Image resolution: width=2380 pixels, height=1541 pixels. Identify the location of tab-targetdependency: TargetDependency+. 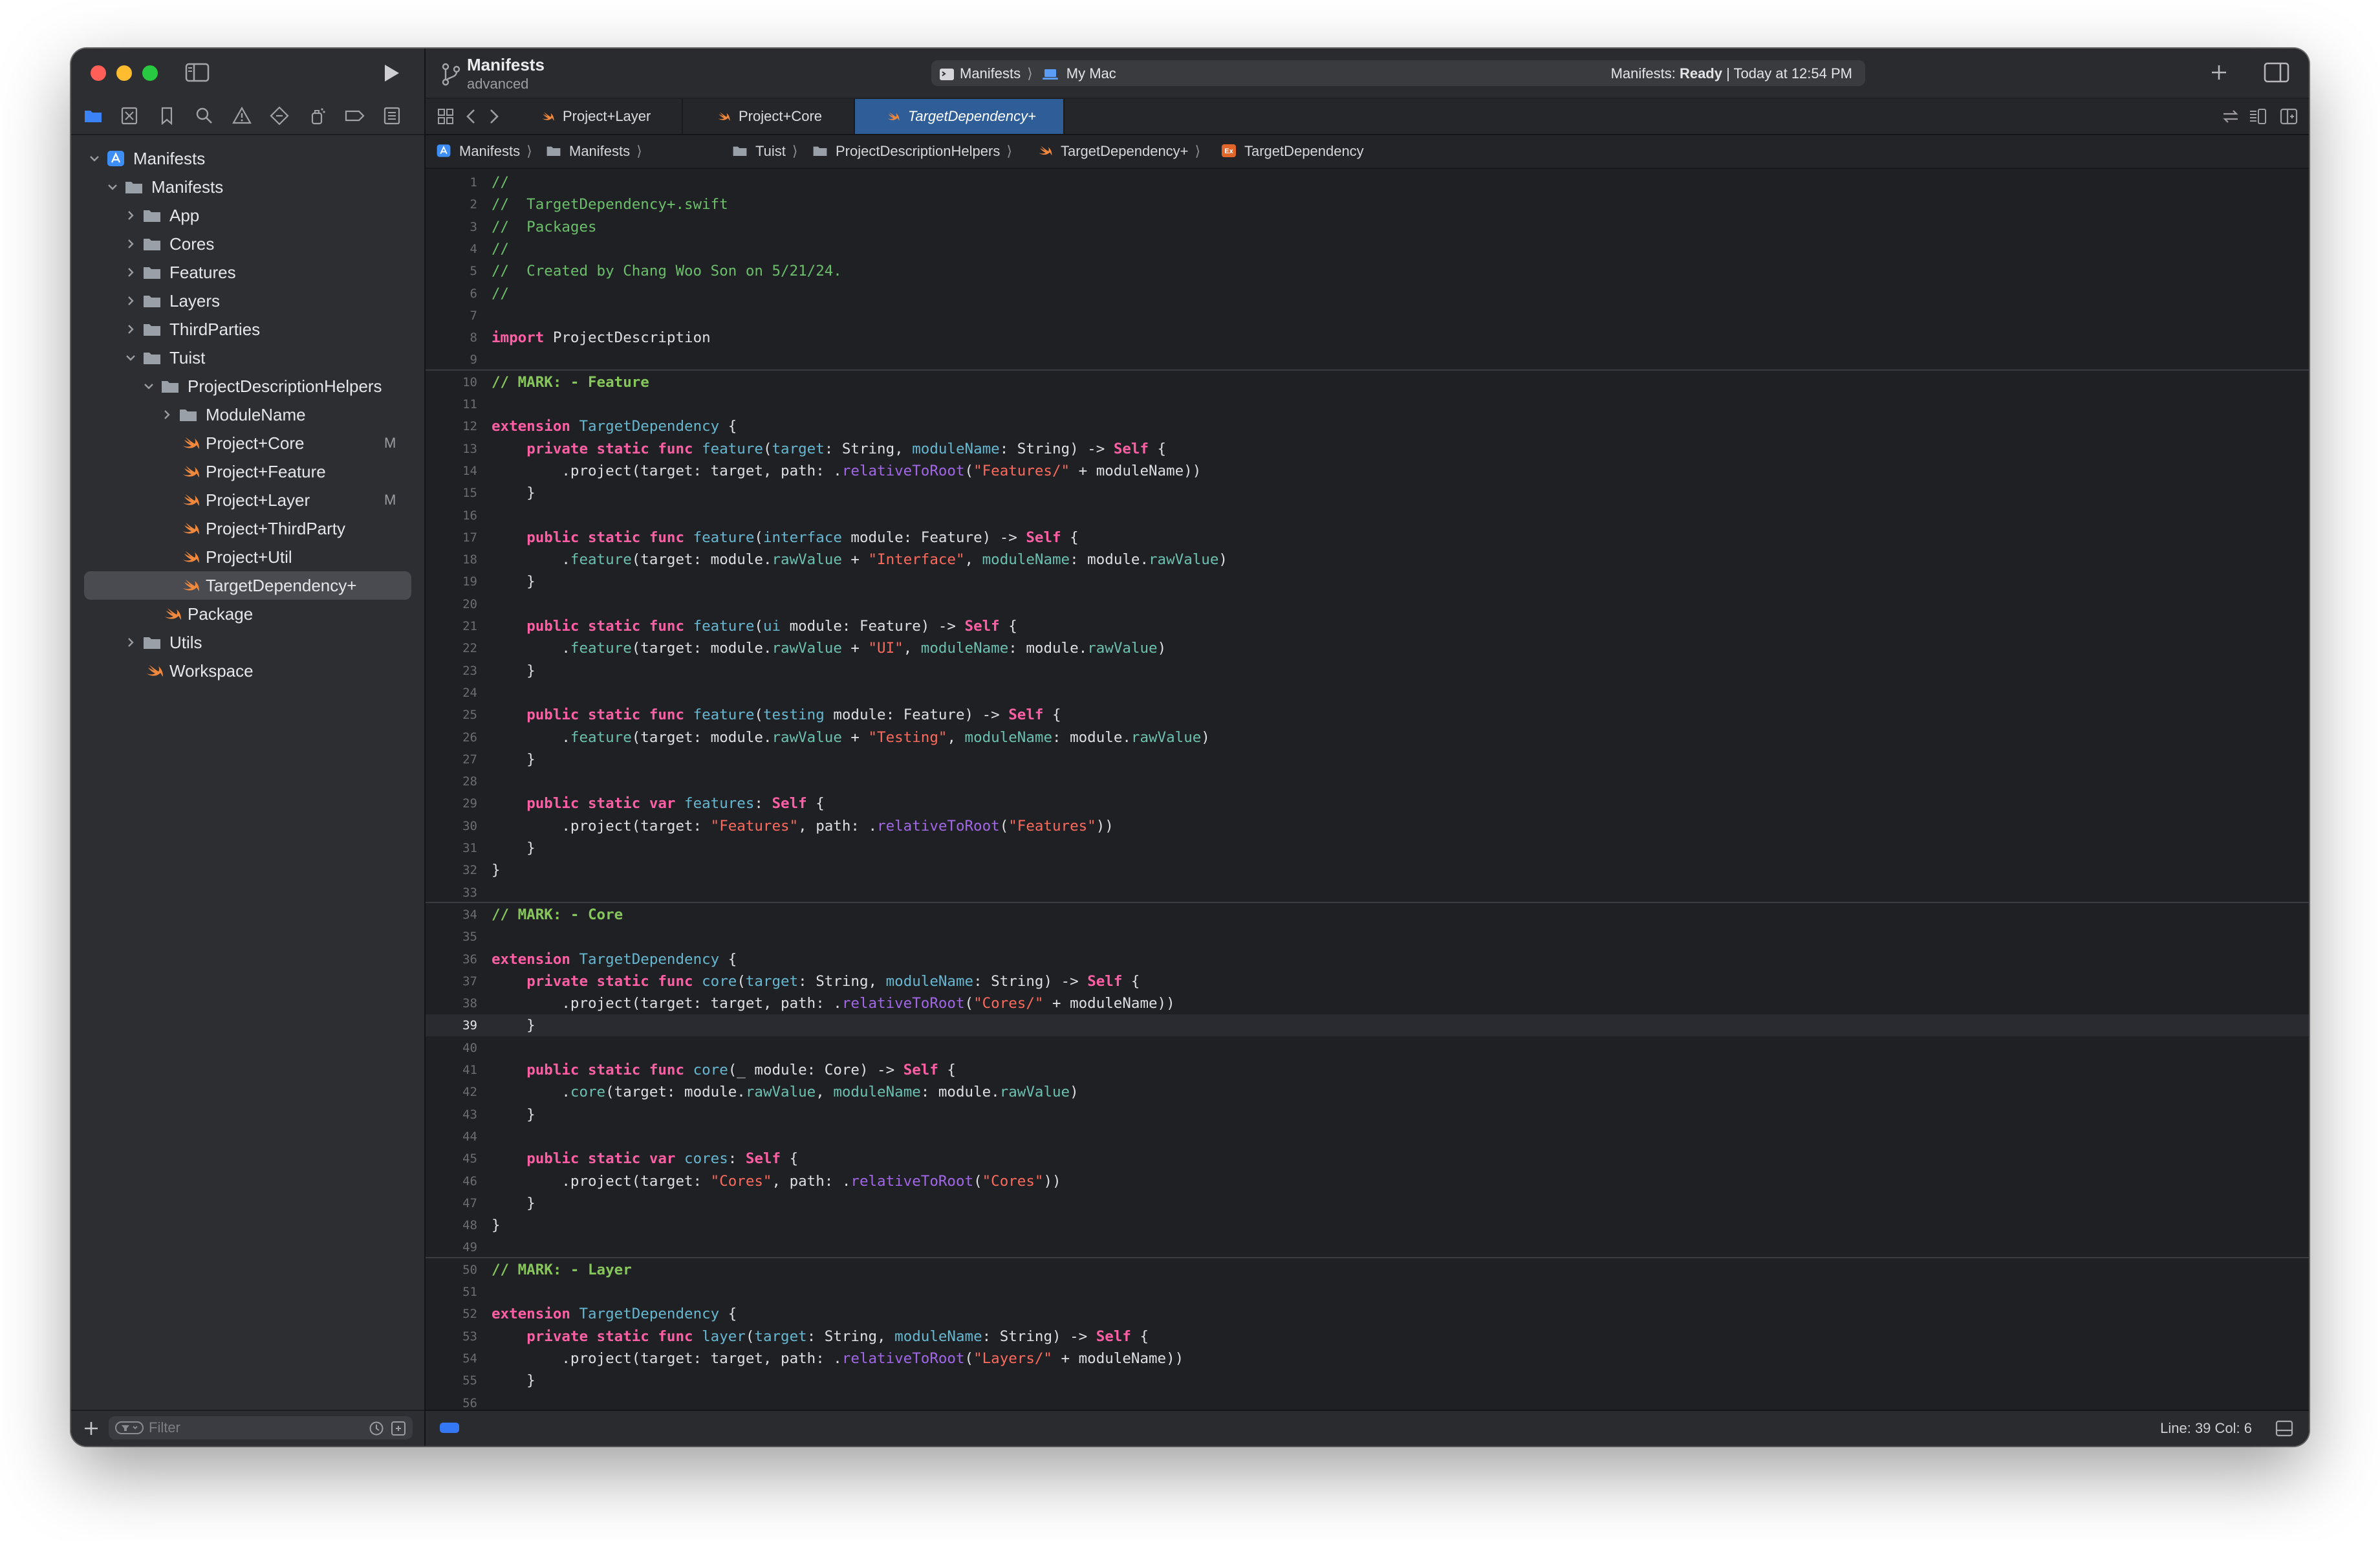
(960, 116).